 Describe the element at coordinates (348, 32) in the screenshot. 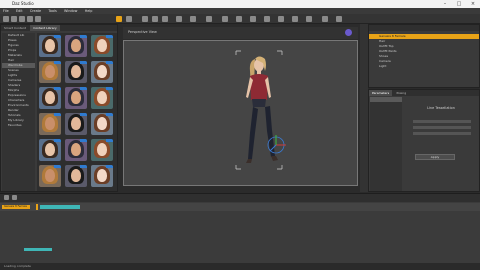

I see `navigation-cube-icon` at that location.